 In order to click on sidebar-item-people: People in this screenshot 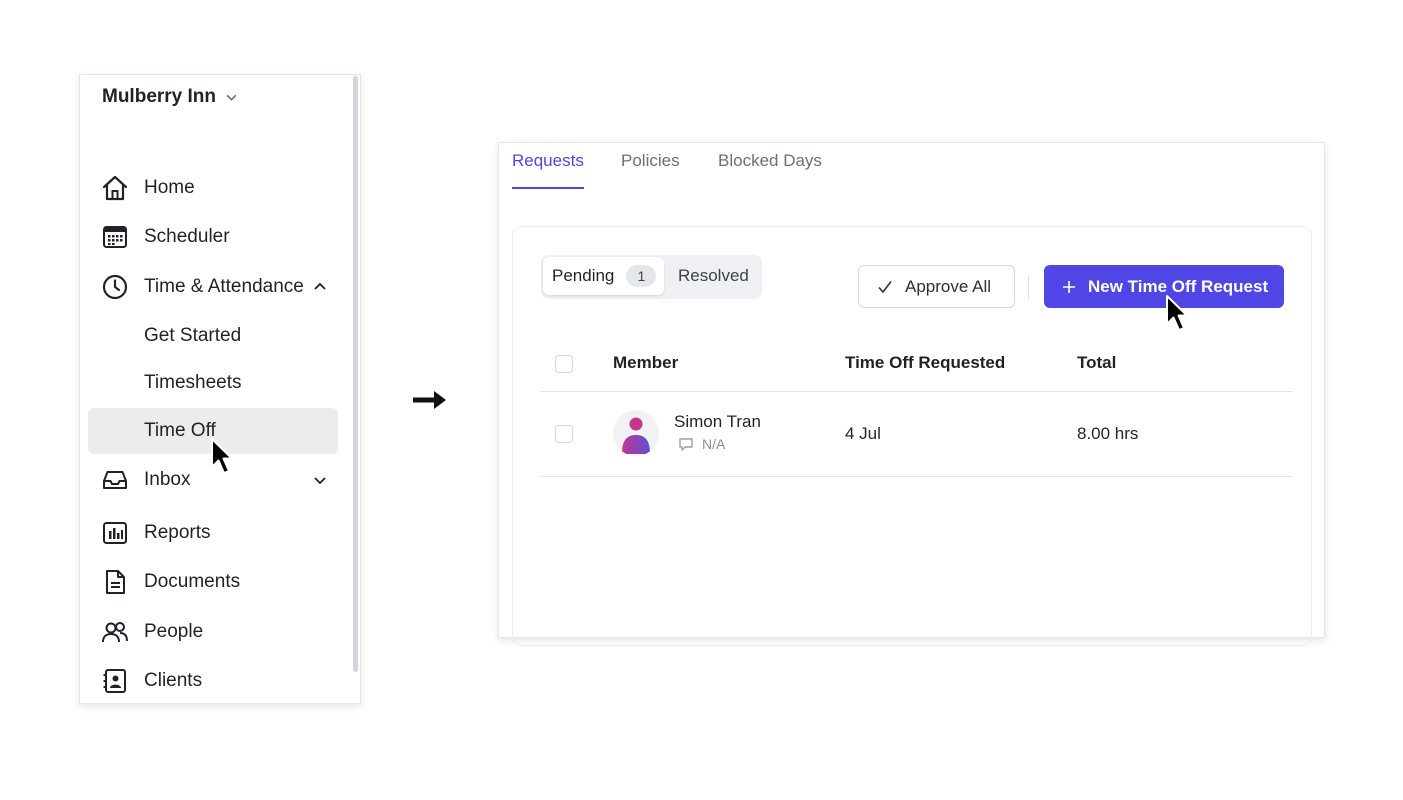, I will do `click(220, 632)`.